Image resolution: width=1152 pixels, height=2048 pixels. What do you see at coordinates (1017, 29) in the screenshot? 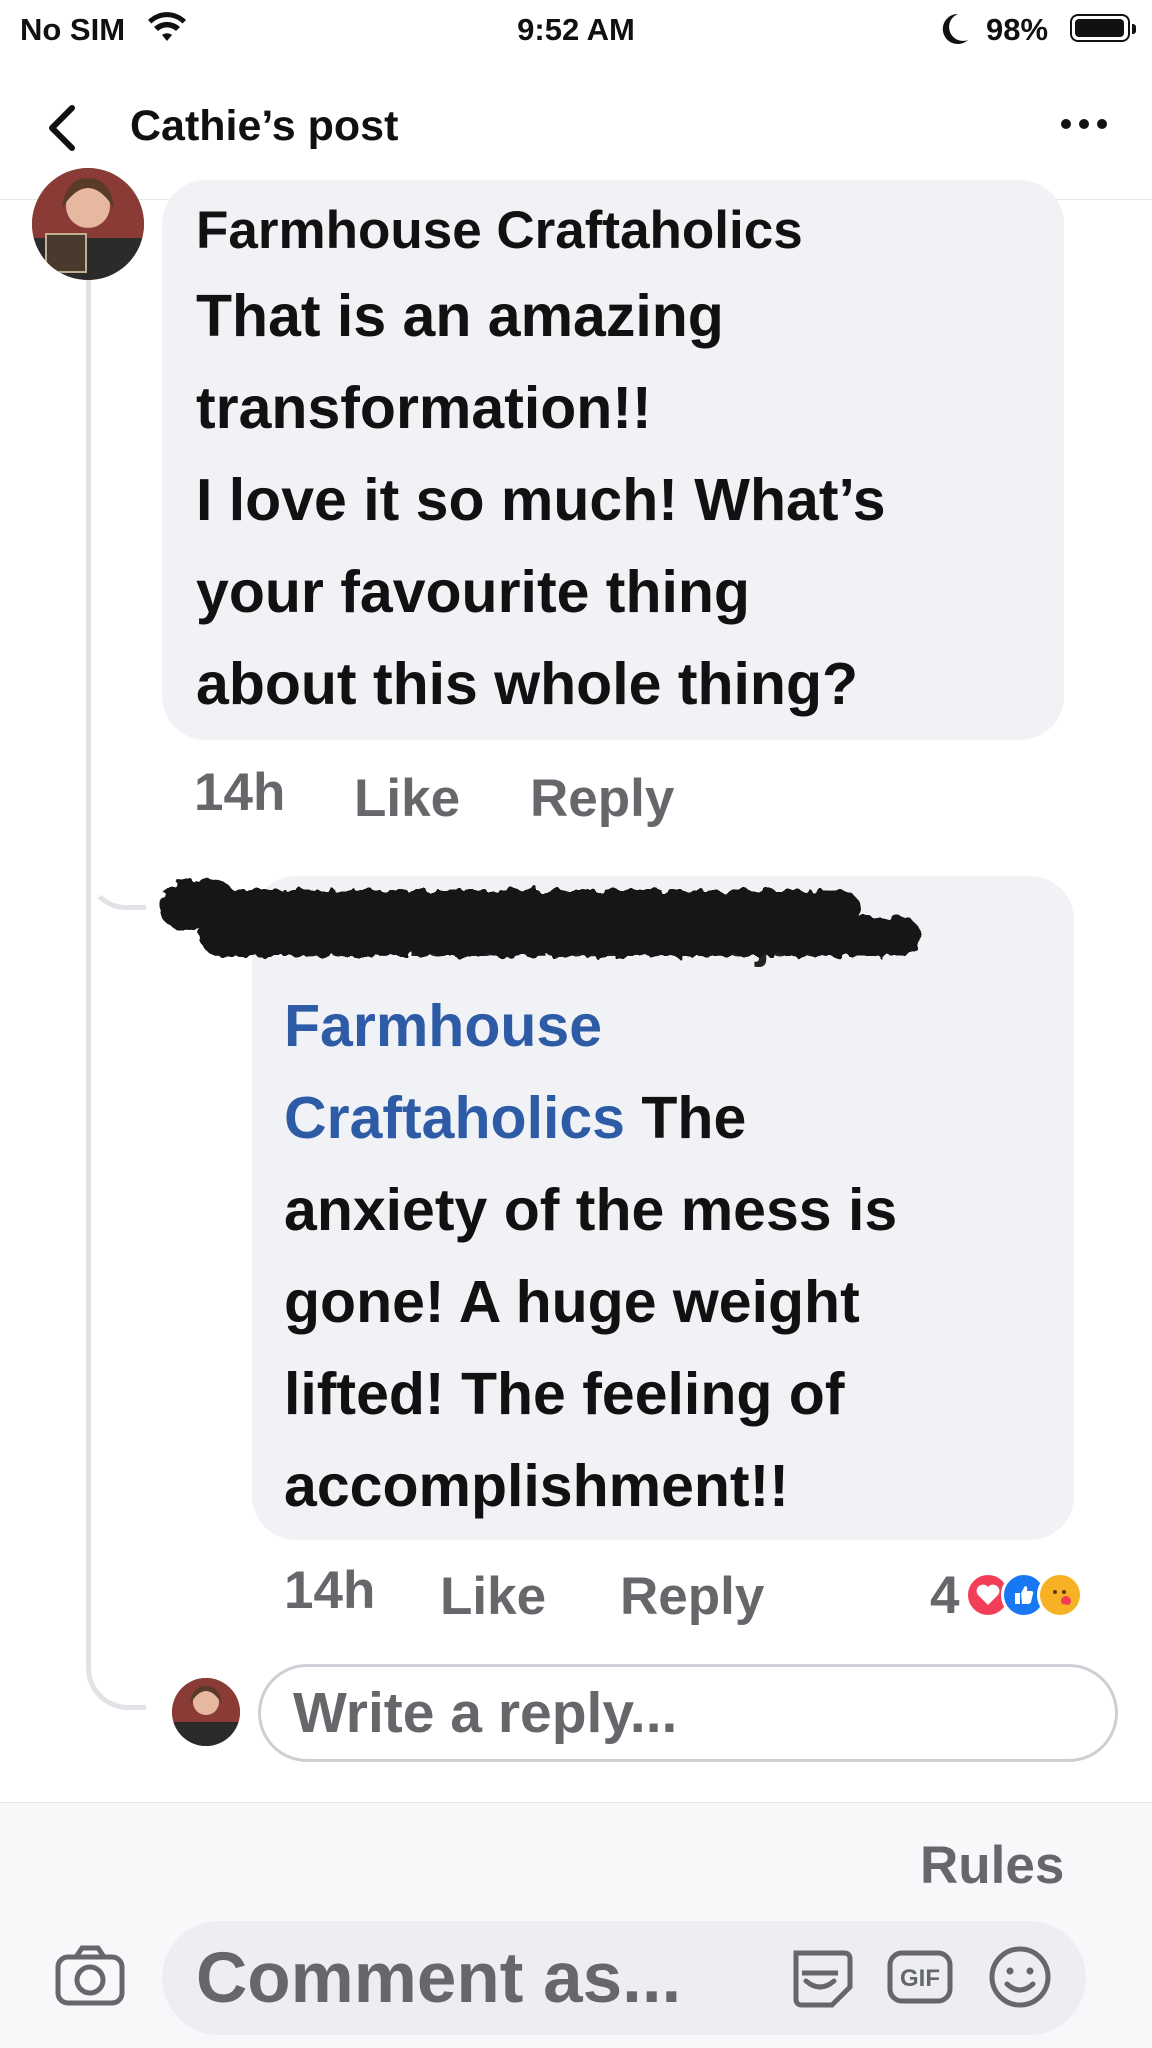
I see `battery-percent: 98%` at bounding box center [1017, 29].